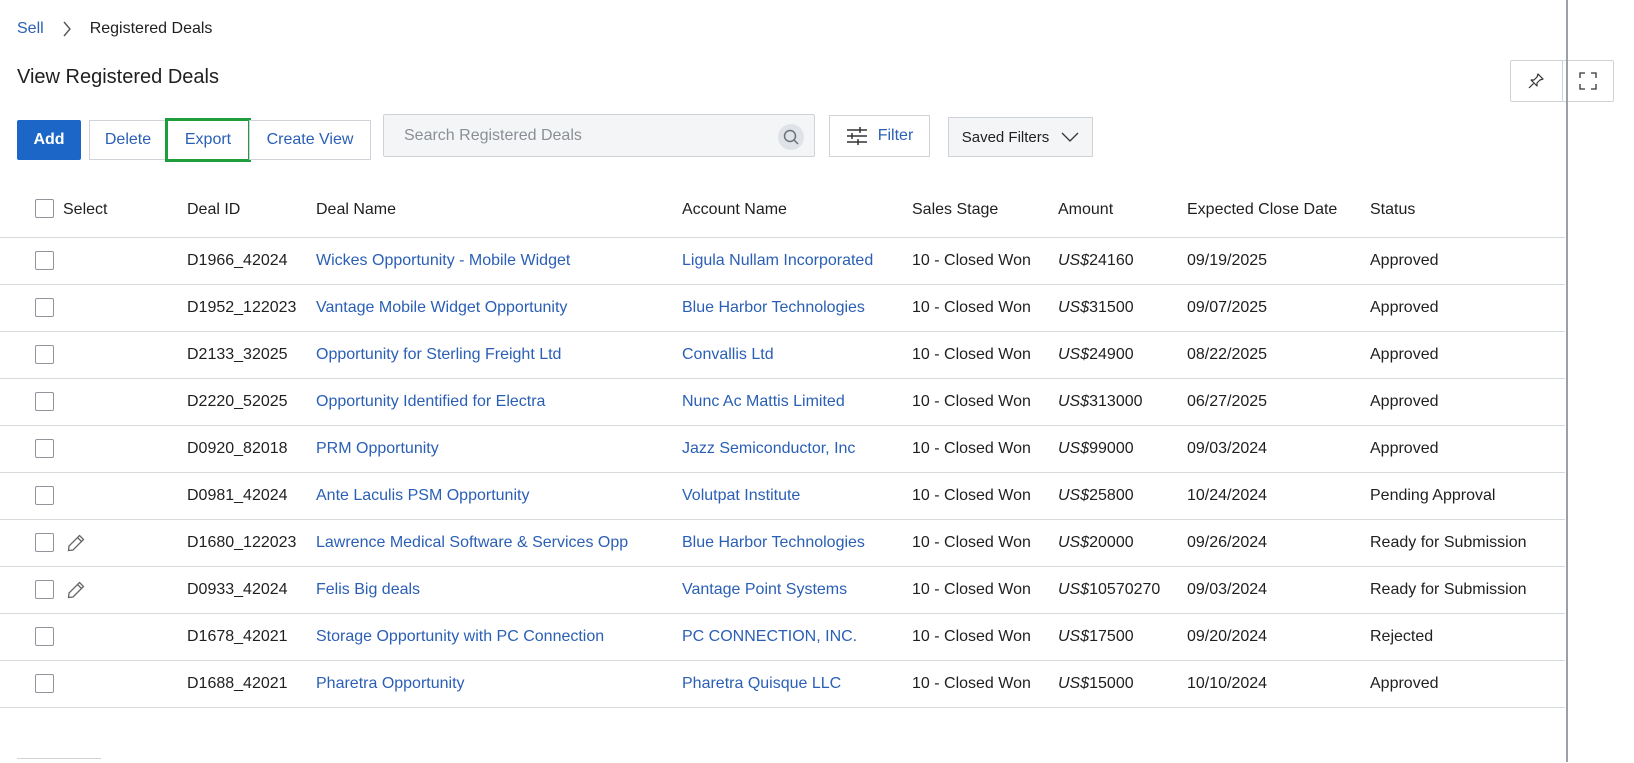 The height and width of the screenshot is (763, 1634). I want to click on pin-icon, so click(1536, 81).